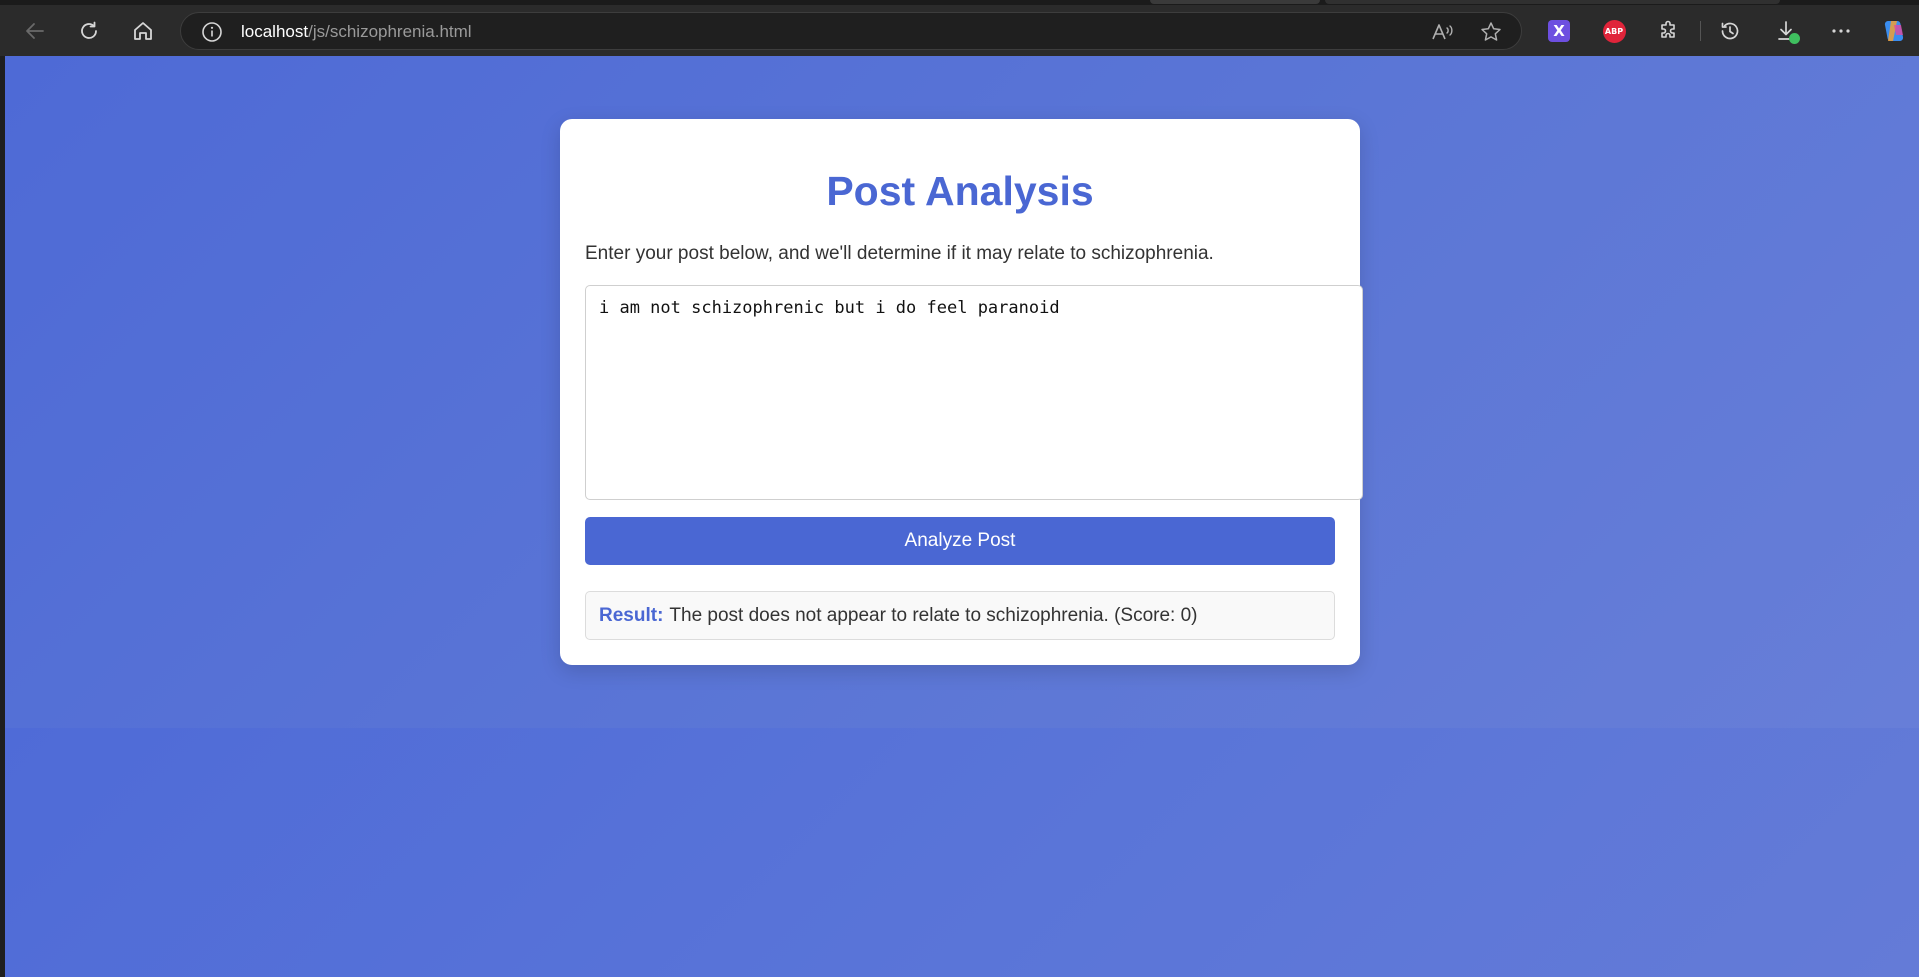 Image resolution: width=1919 pixels, height=977 pixels. I want to click on download-complete-badge, so click(1794, 38).